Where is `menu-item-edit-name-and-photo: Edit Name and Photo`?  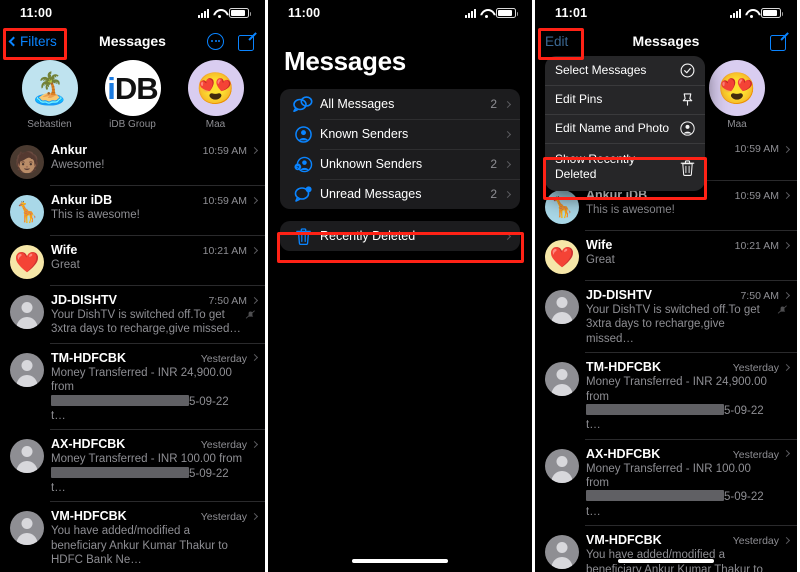 menu-item-edit-name-and-photo: Edit Name and Photo is located at coordinates (625, 128).